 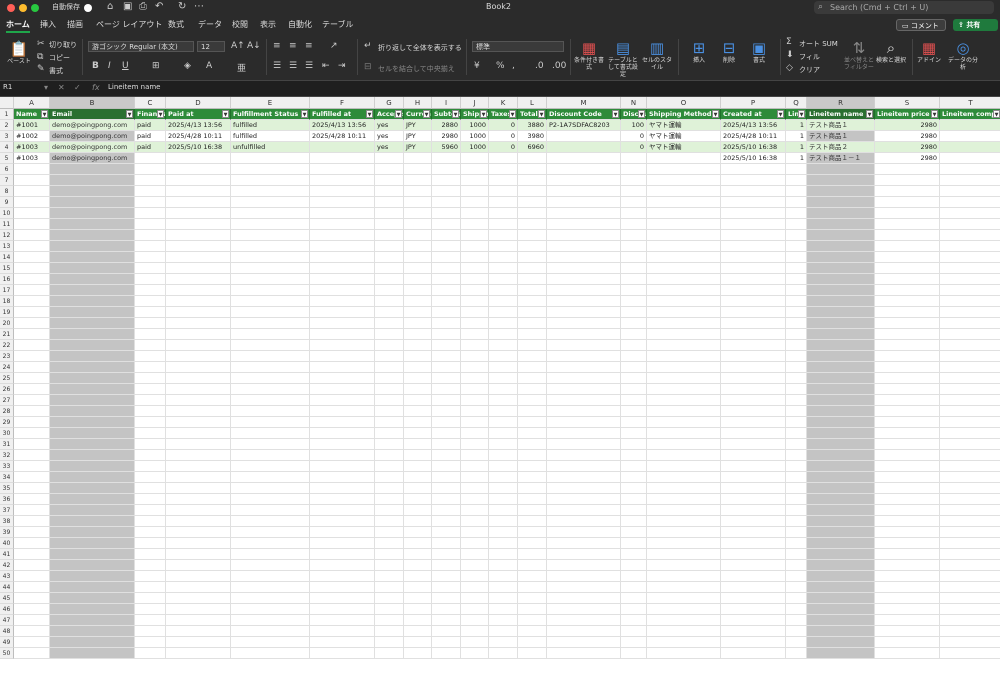 I want to click on table-cell: #1001, so click(x=32, y=125).